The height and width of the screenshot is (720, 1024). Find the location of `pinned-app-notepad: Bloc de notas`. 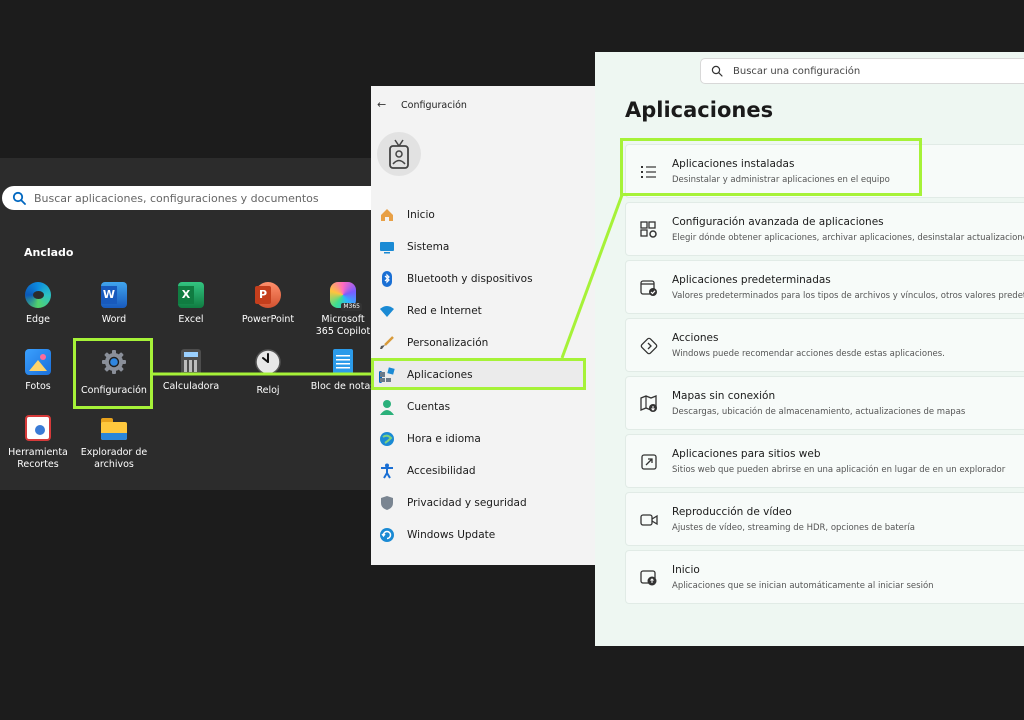

pinned-app-notepad: Bloc de notas is located at coordinates (338, 371).